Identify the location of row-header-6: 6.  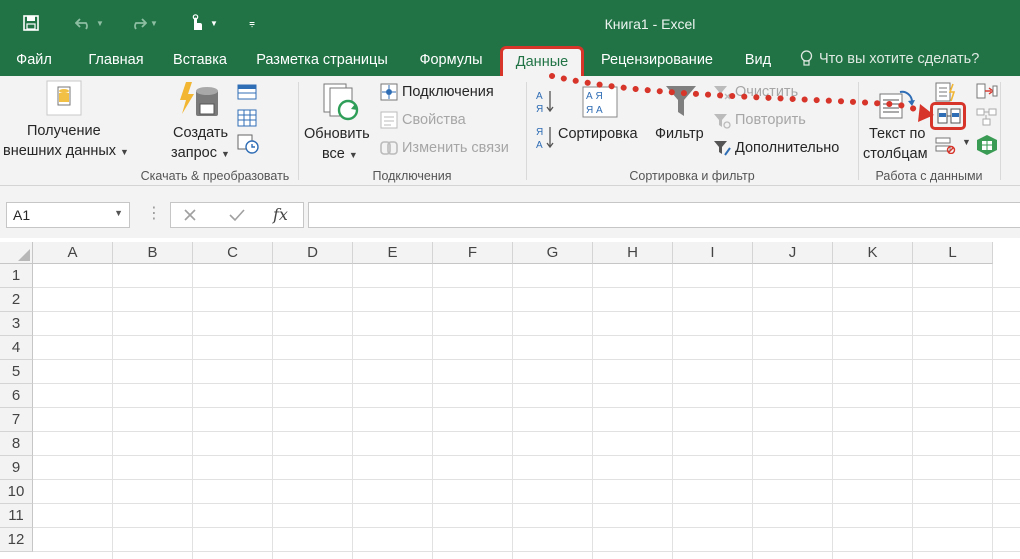
(16, 396).